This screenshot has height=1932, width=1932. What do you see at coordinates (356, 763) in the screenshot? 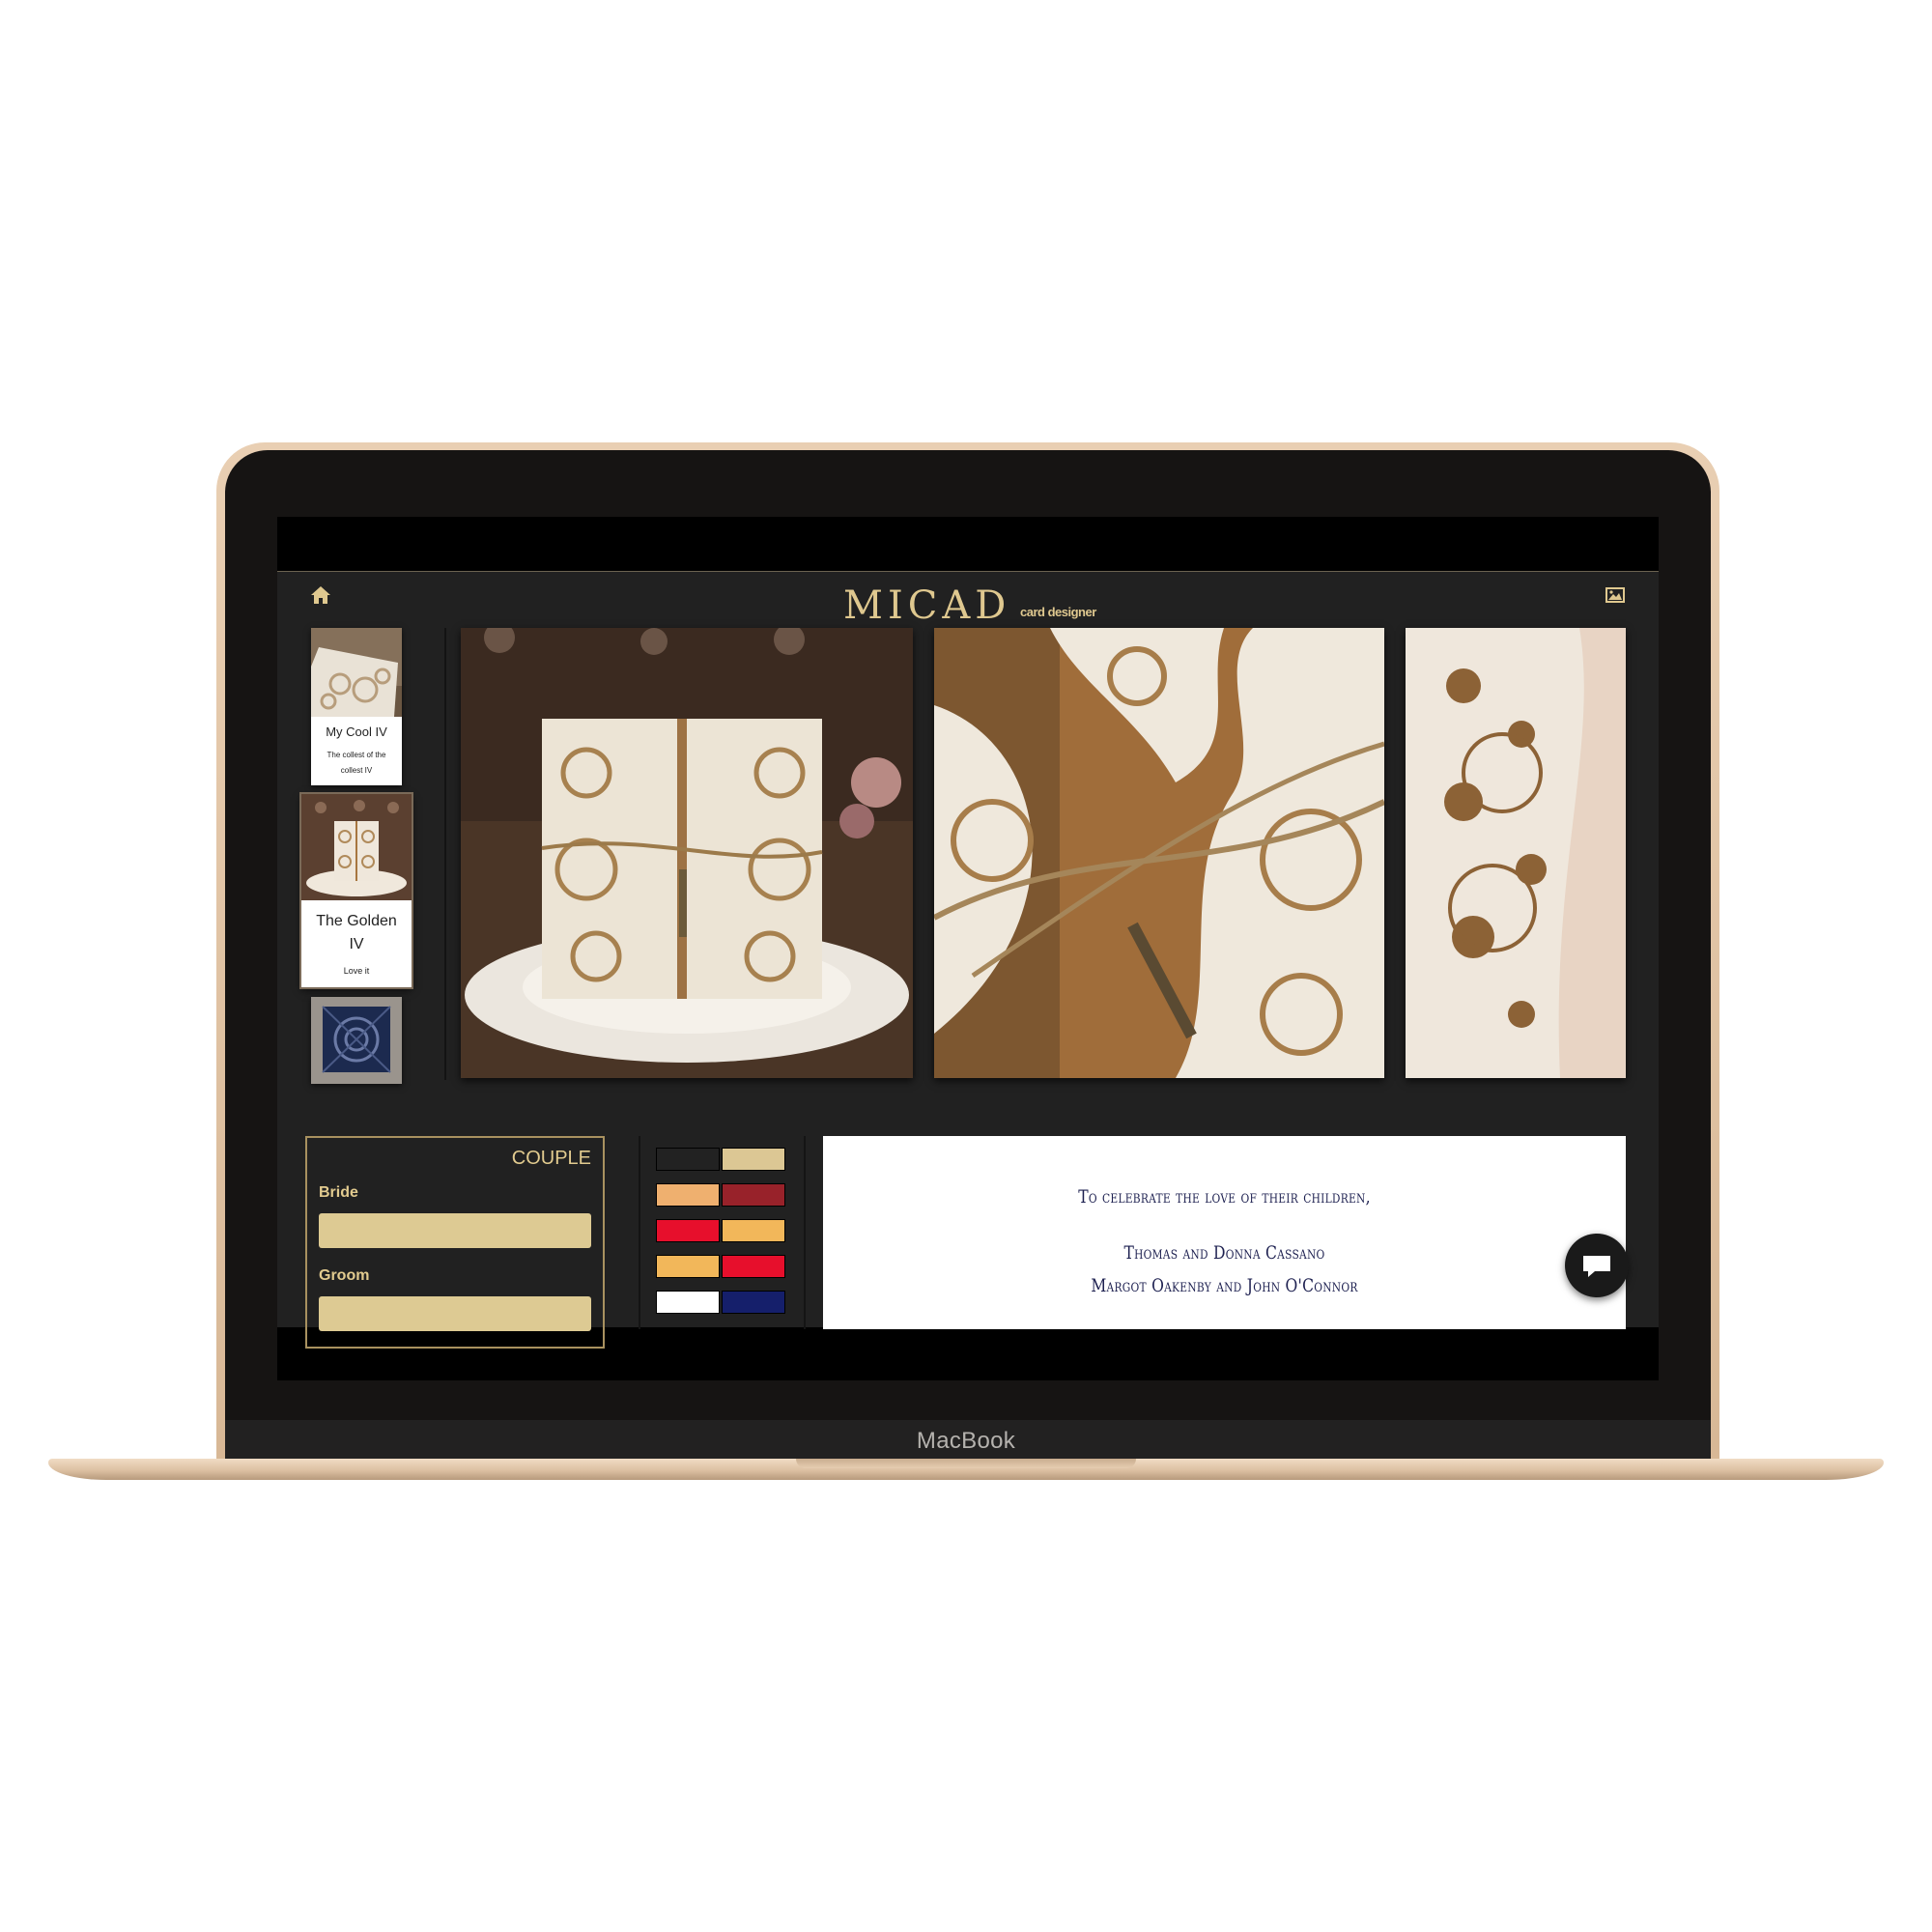
I see `template-description: The collest of the collest IV` at bounding box center [356, 763].